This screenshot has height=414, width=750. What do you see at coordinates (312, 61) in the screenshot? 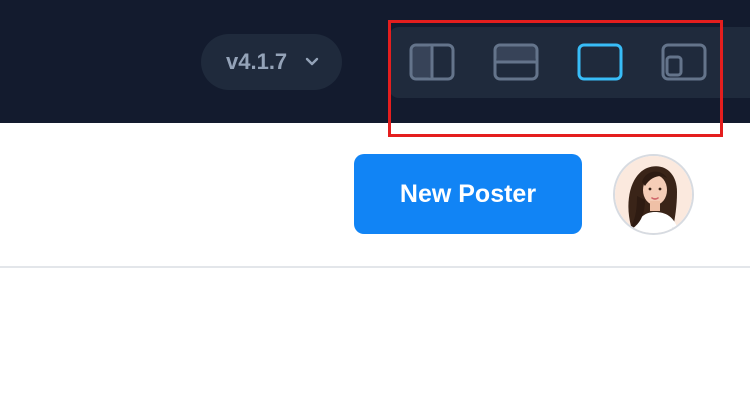
I see `chevron-down-icon` at bounding box center [312, 61].